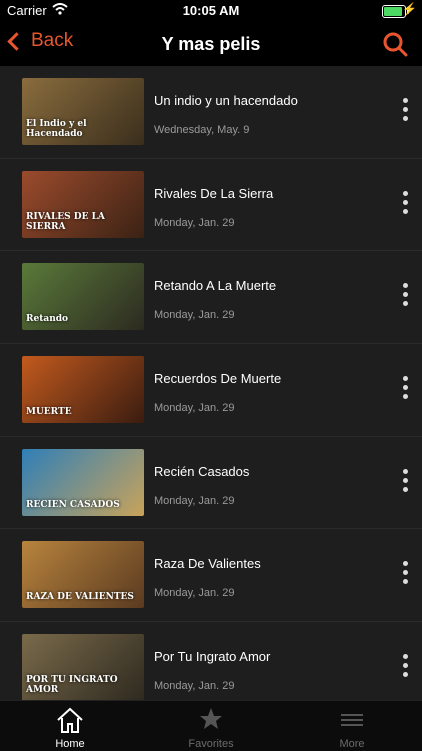 This screenshot has width=422, height=751. I want to click on movie-poster: RAZA DE VALIENTES, so click(83, 575).